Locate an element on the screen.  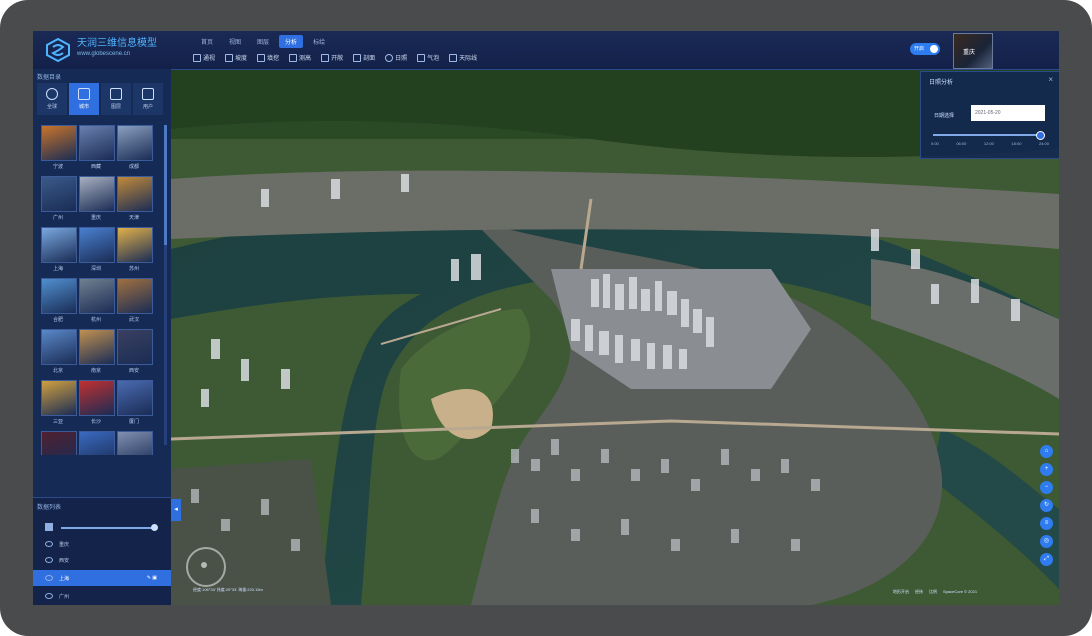
slider-knob is located at coordinates (154, 527).